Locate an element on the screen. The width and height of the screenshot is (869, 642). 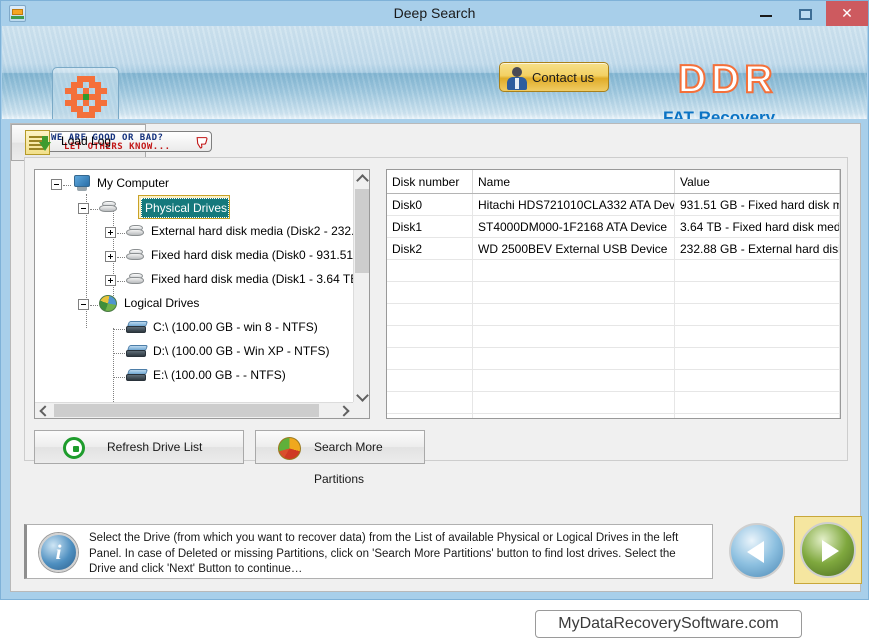
cell-name: WD 2500BEV External USB Device is located at coordinates (573, 248).